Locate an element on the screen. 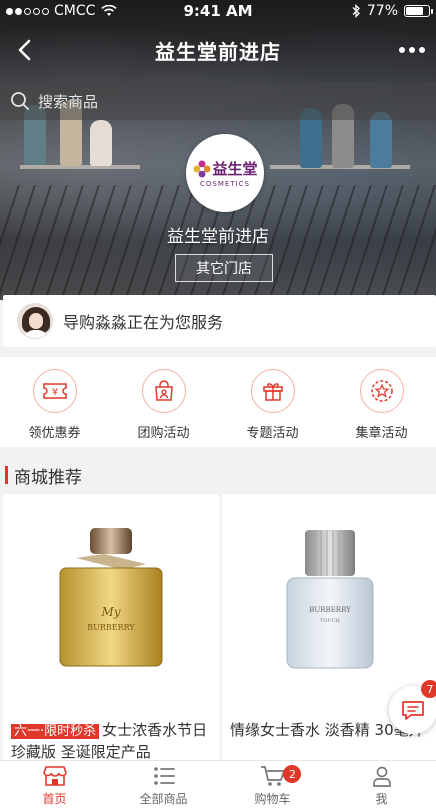 The image size is (436, 810). search-bar: 搜索商品 is located at coordinates (218, 101).